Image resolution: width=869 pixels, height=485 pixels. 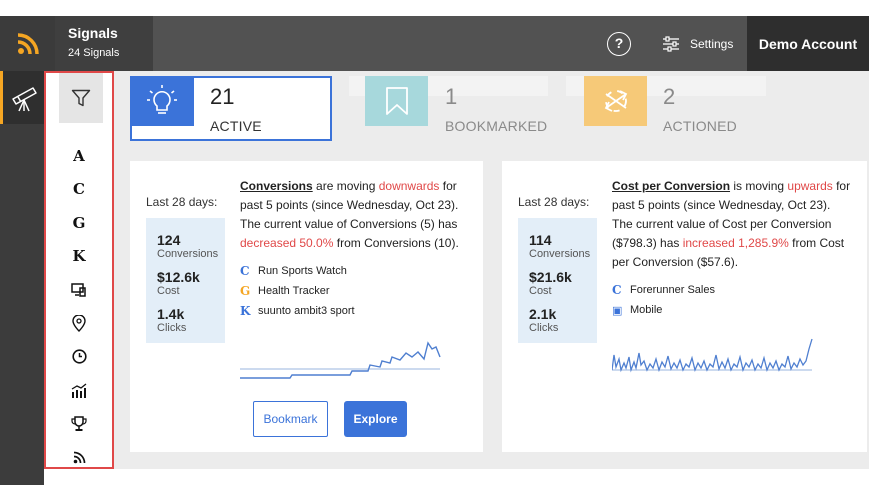 What do you see at coordinates (79, 324) in the screenshot?
I see `filter-location` at bounding box center [79, 324].